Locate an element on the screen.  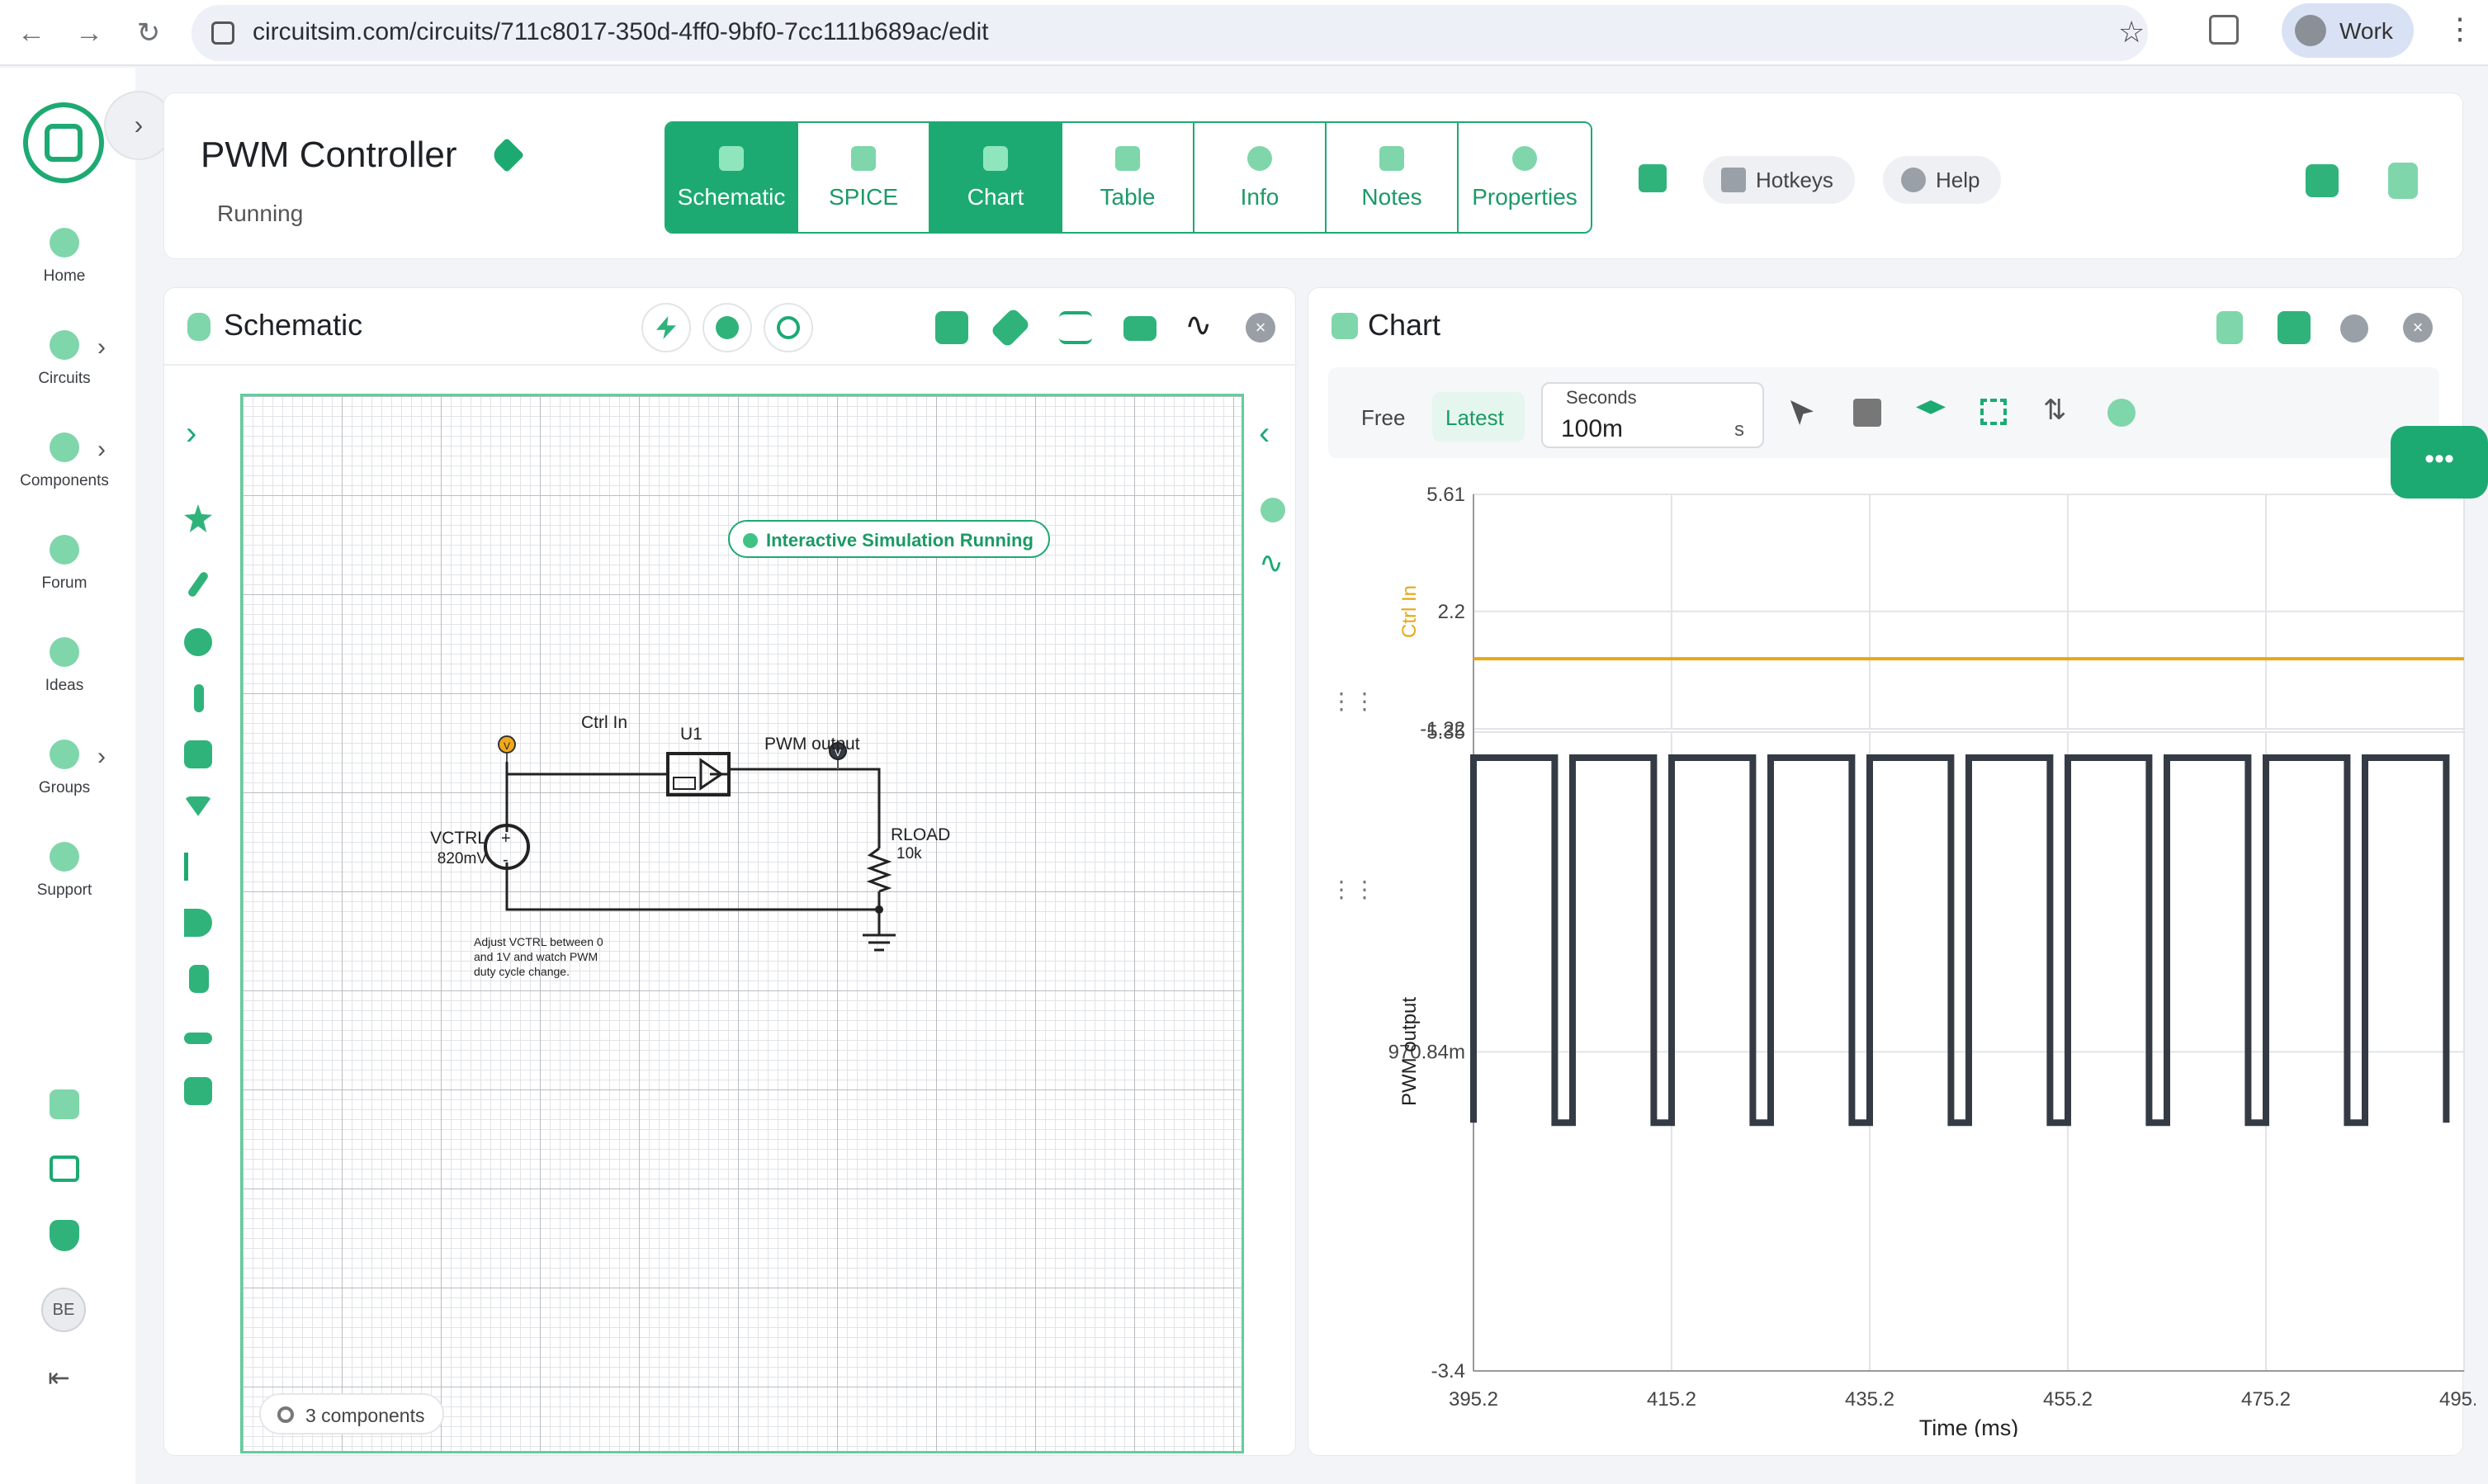
tab-chart: Chart is located at coordinates (996, 177).